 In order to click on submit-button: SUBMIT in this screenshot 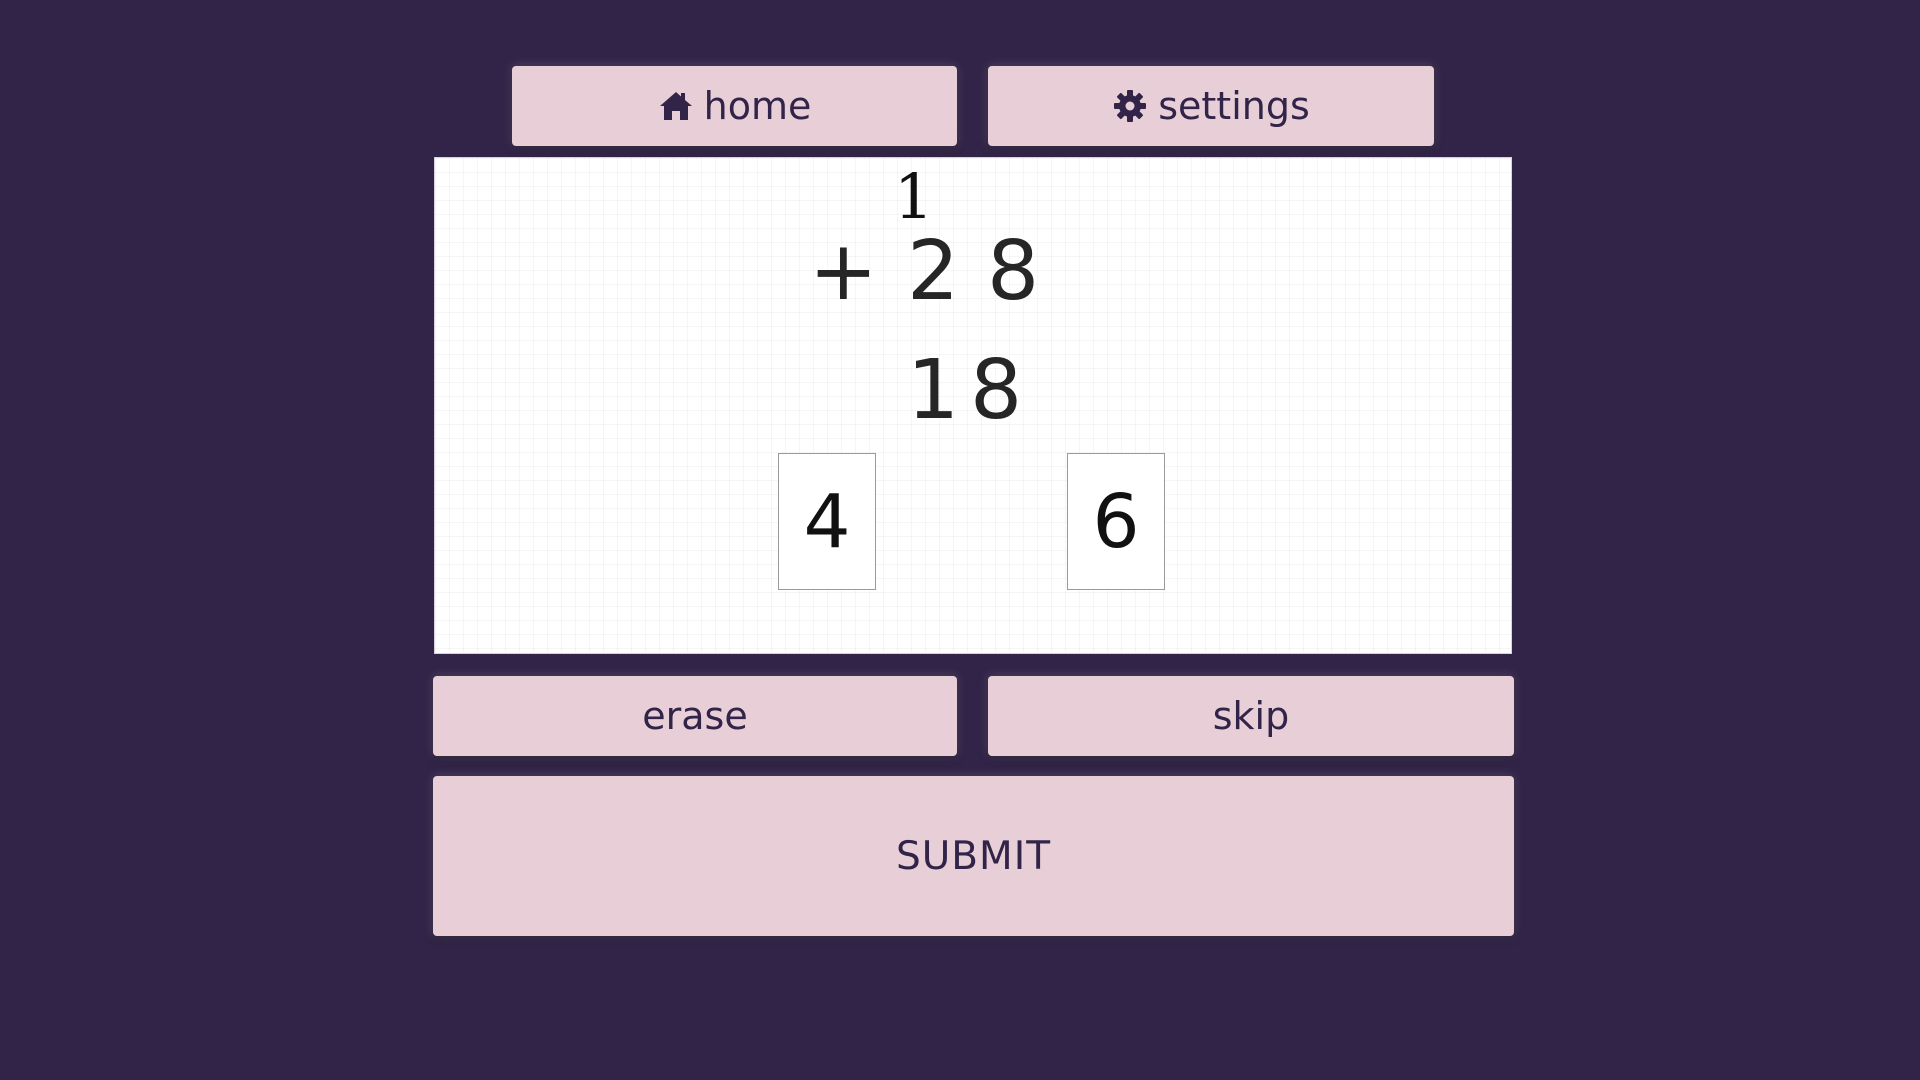, I will do `click(973, 856)`.